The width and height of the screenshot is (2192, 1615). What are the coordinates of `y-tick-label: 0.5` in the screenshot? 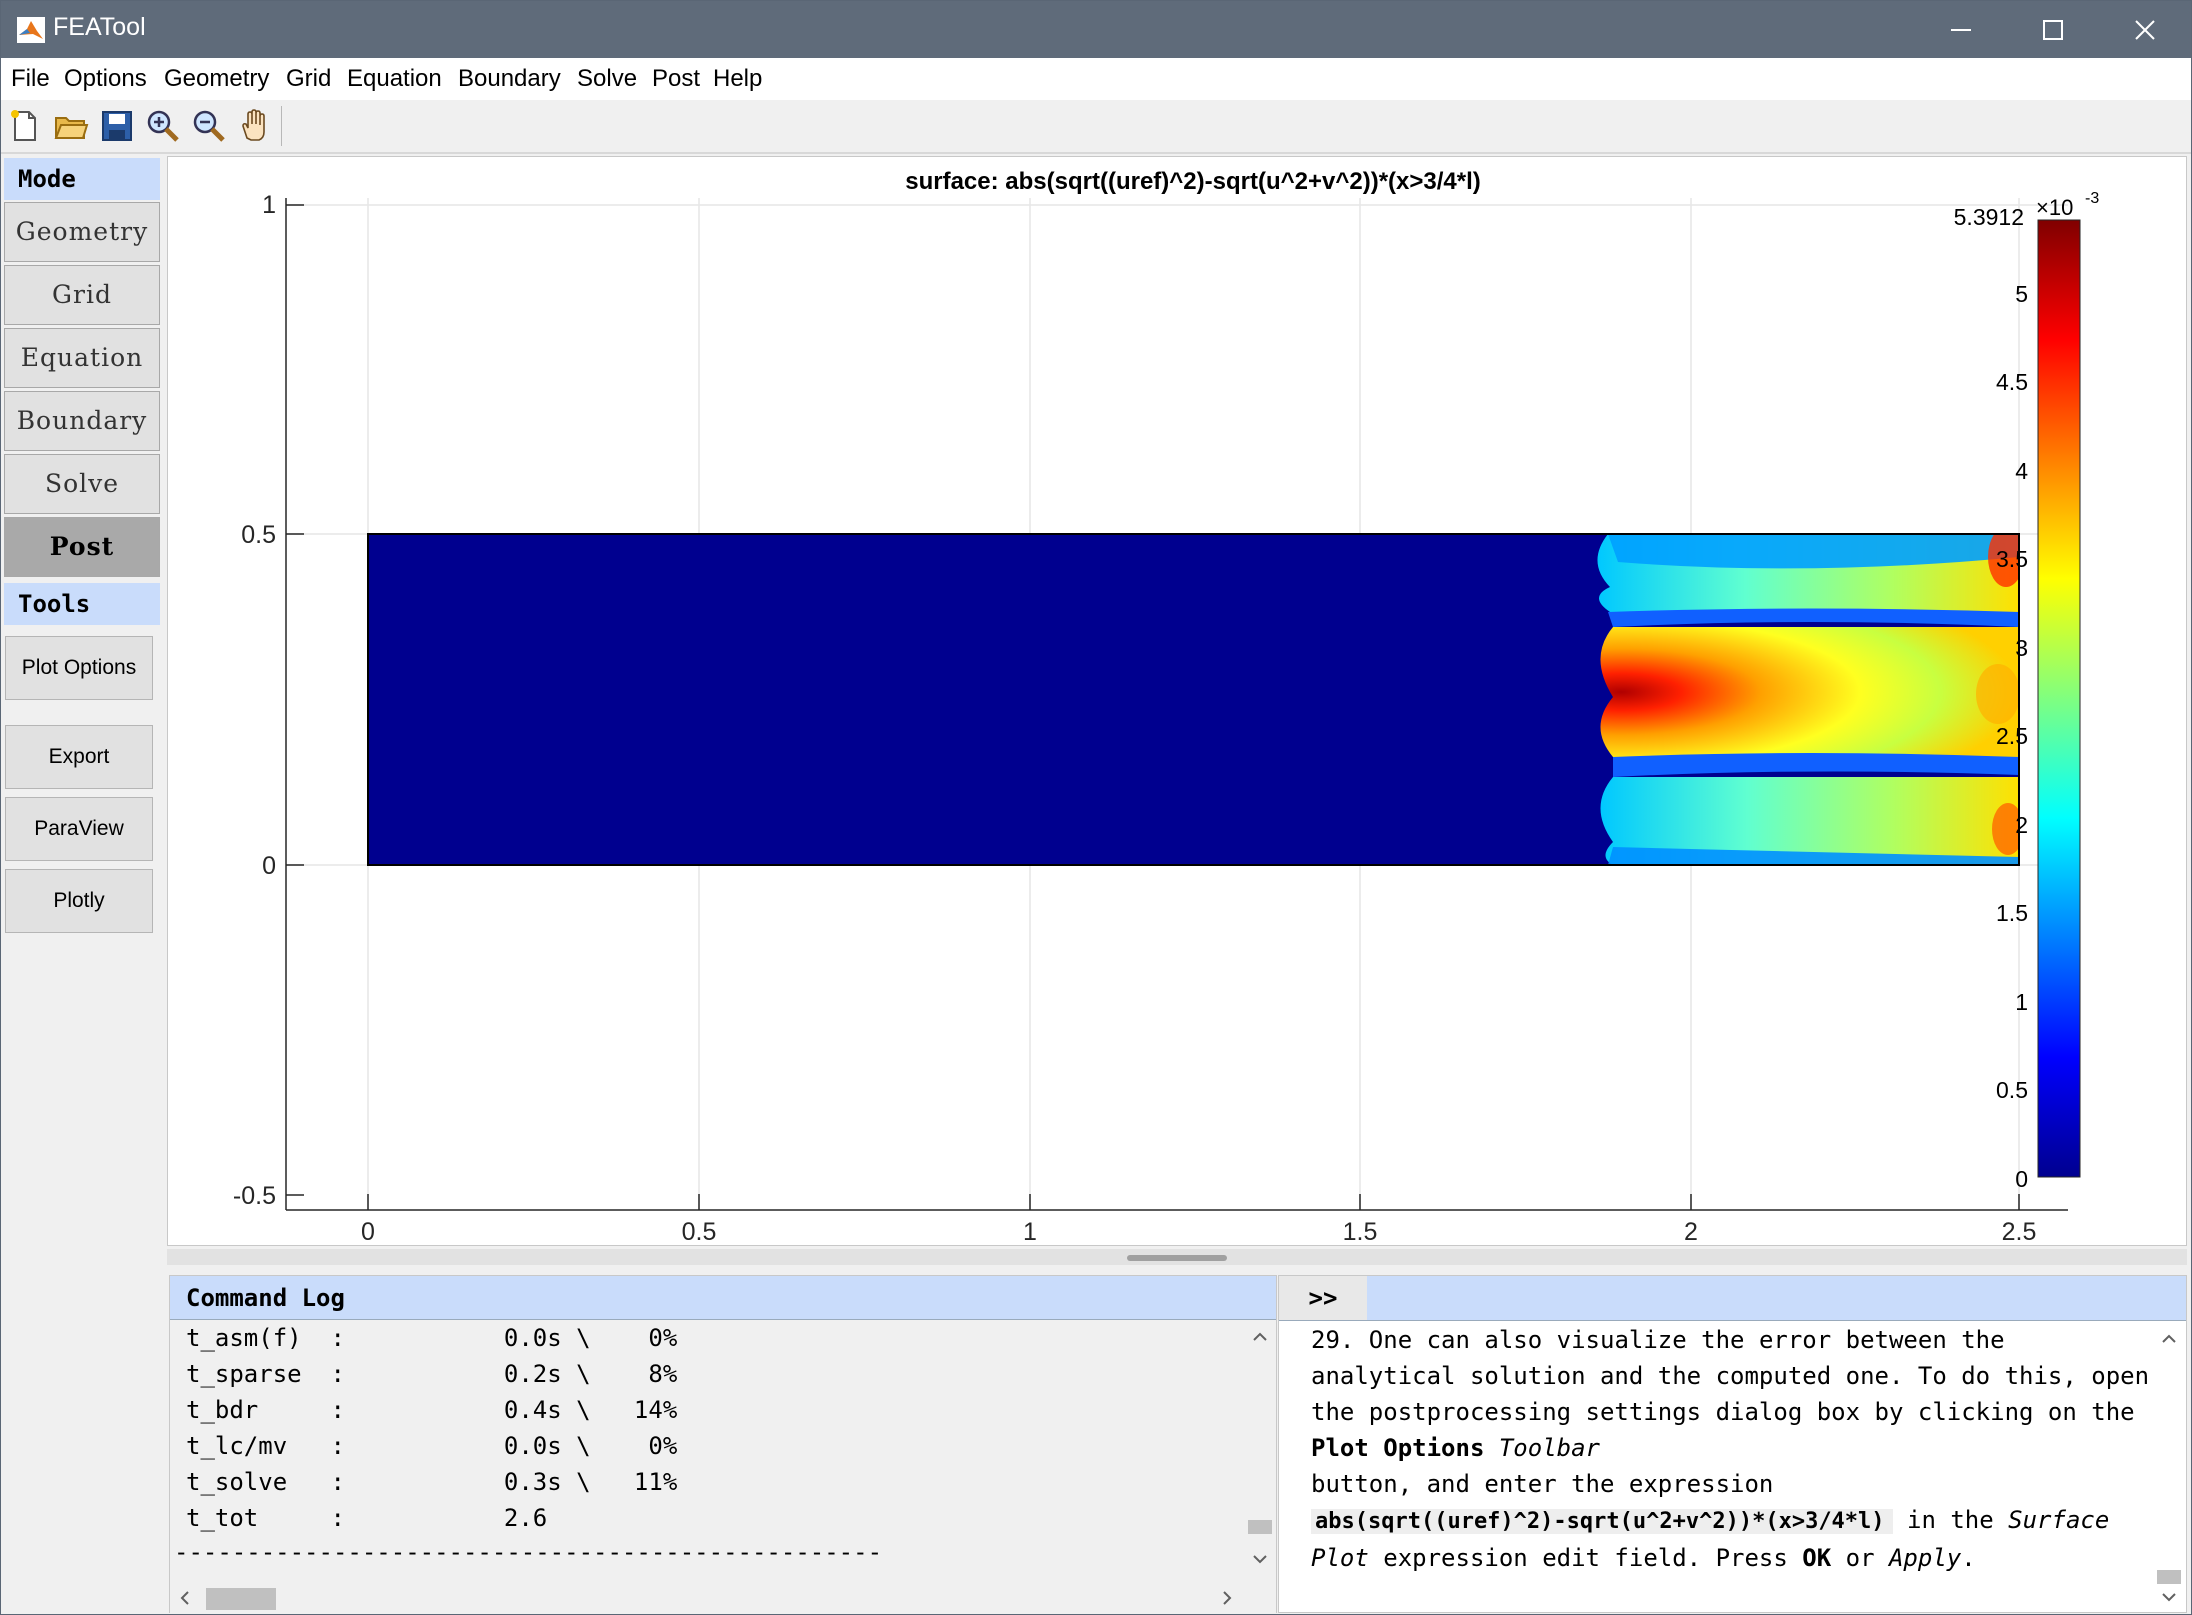 It's located at (258, 535).